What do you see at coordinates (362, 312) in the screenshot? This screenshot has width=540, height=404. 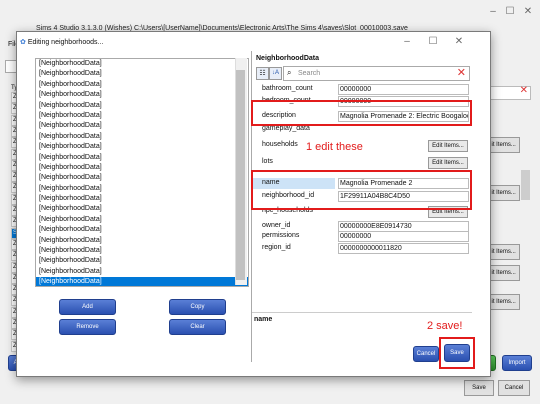 I see `description-divider` at bounding box center [362, 312].